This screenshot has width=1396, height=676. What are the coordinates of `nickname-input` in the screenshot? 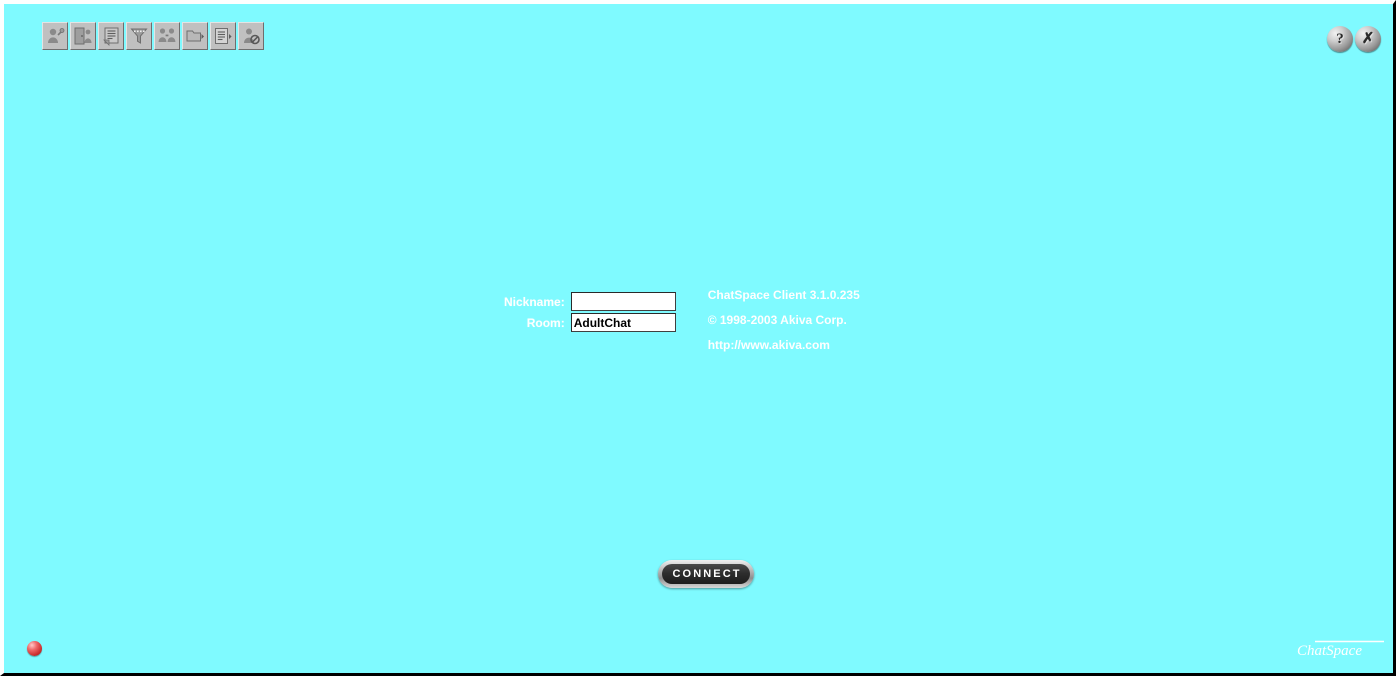 It's located at (623, 301).